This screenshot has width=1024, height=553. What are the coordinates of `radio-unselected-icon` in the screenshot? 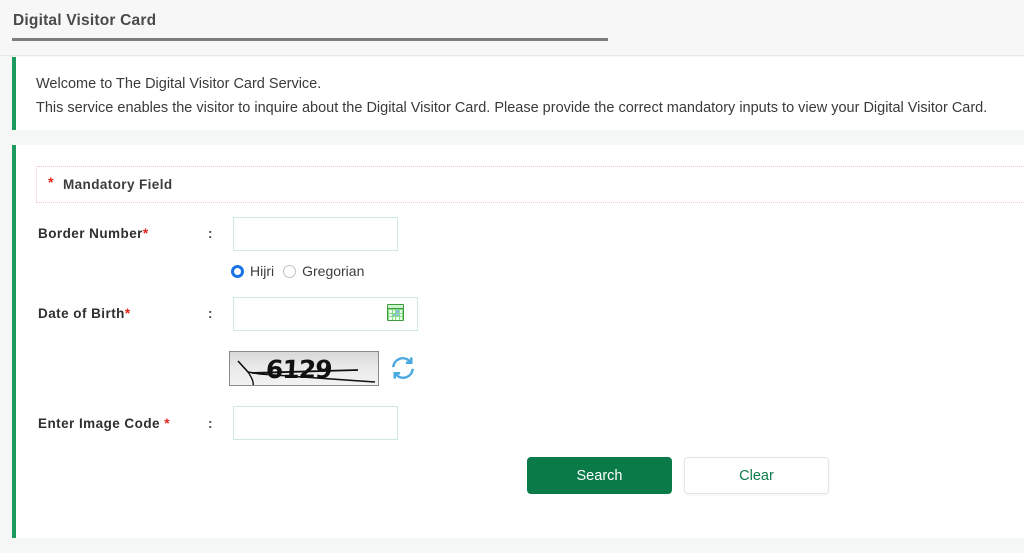 It's located at (290, 271).